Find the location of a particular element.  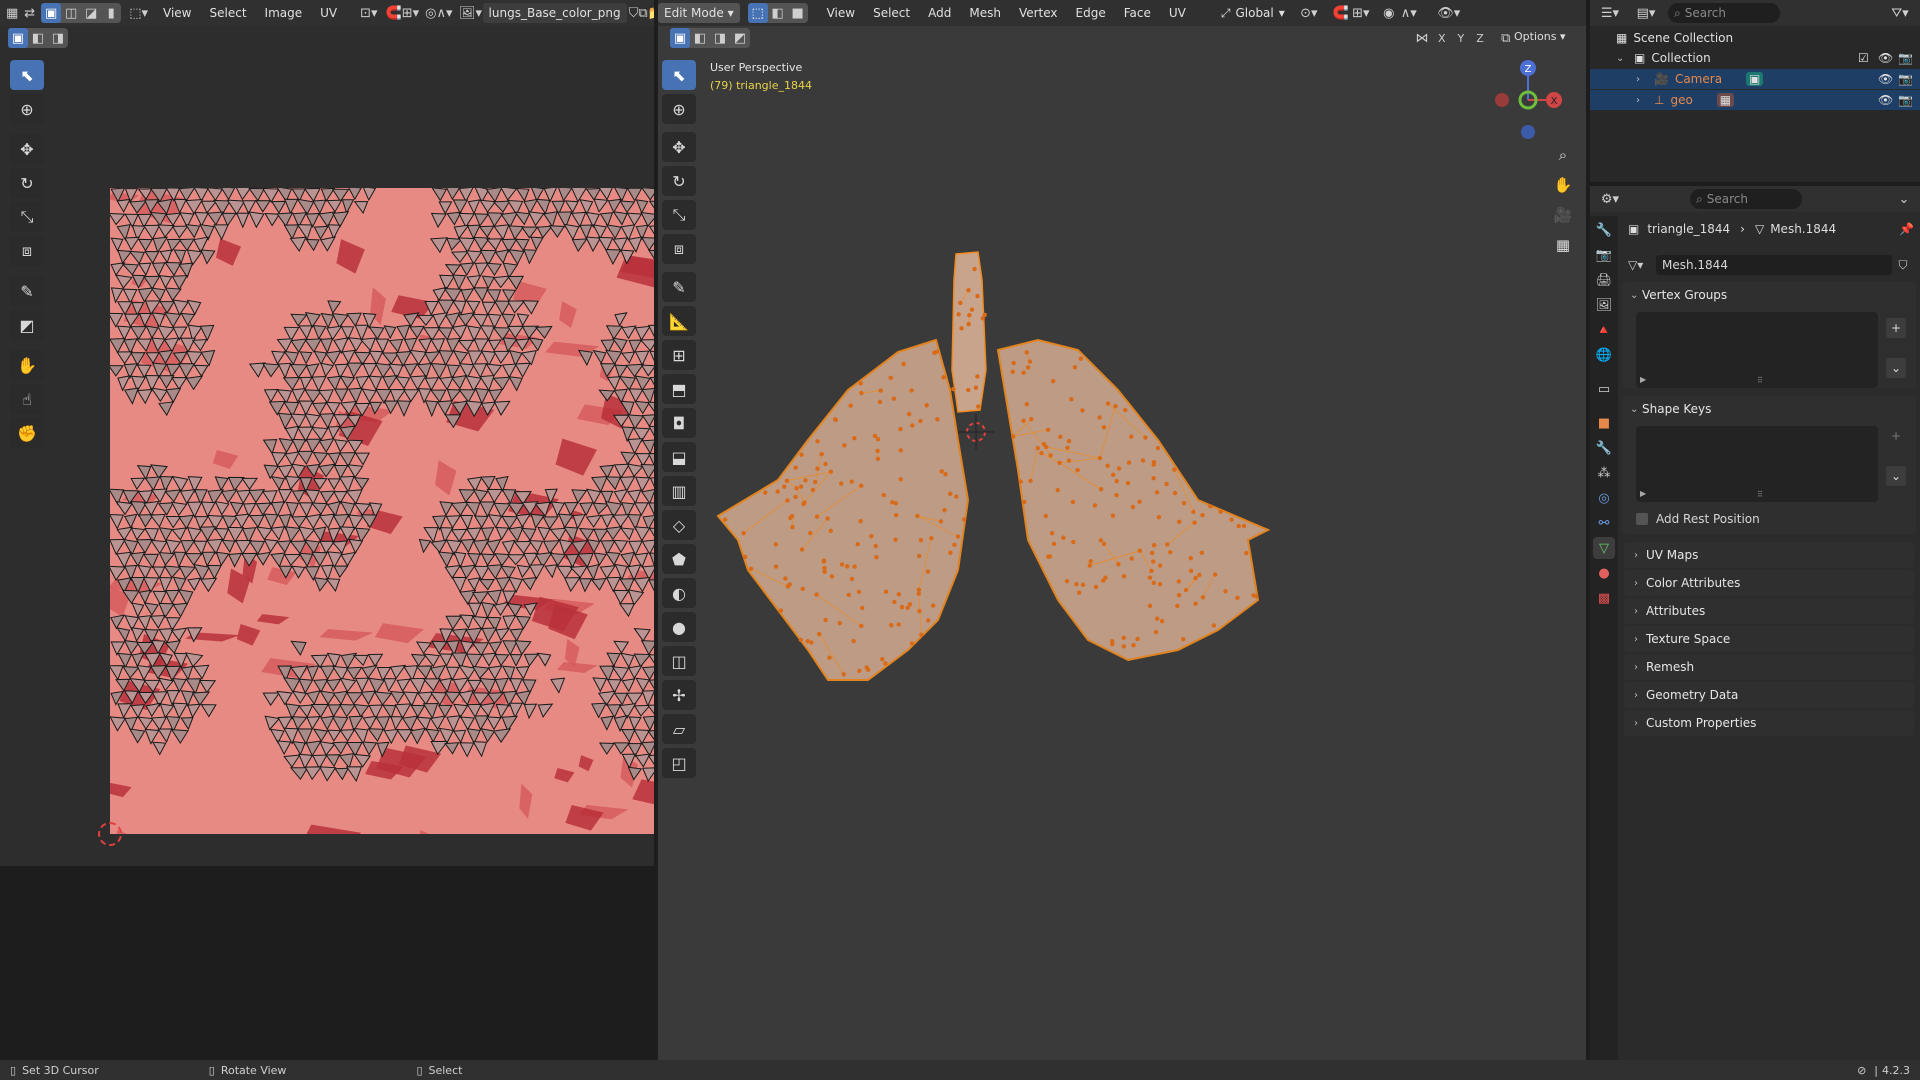

tool-scale-icon: ⤡ is located at coordinates (679, 215).